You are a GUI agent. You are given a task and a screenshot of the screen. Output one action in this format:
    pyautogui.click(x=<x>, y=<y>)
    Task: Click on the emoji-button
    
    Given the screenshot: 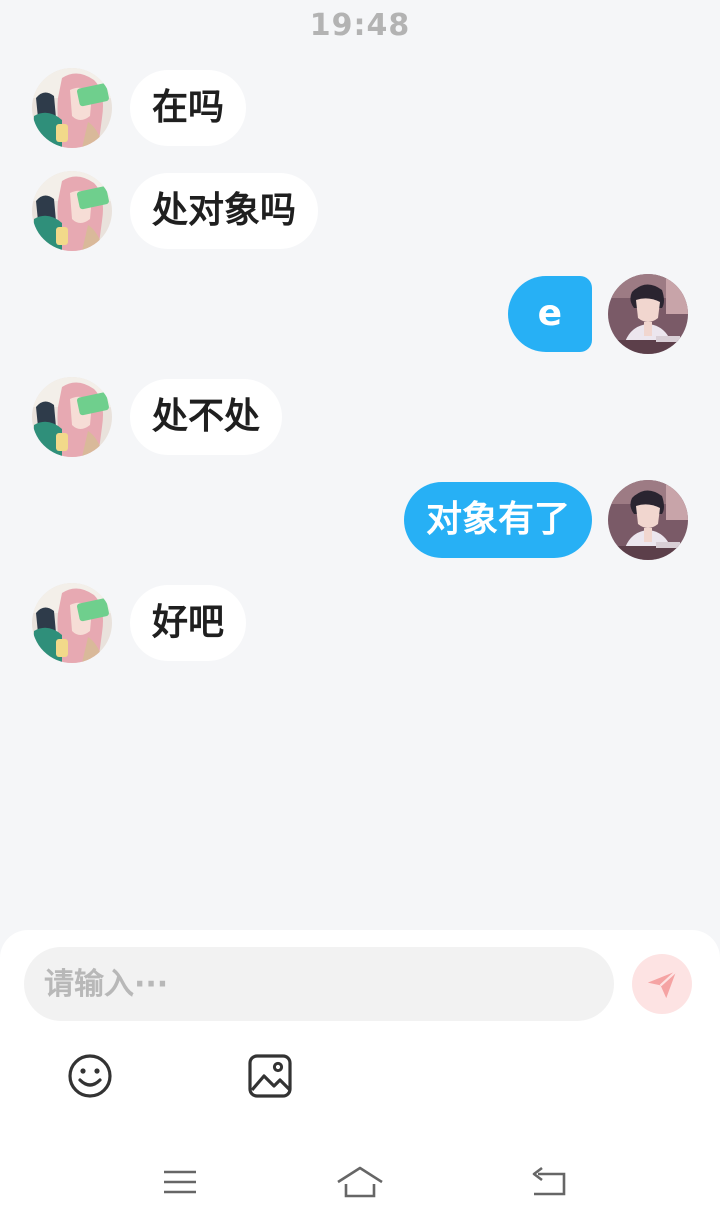 What is the action you would take?
    pyautogui.click(x=90, y=1076)
    